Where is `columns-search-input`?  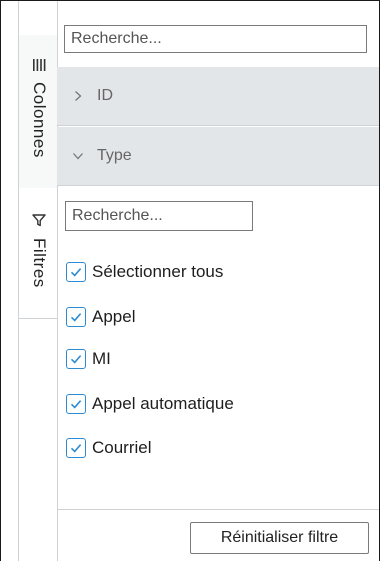 columns-search-input is located at coordinates (215, 39).